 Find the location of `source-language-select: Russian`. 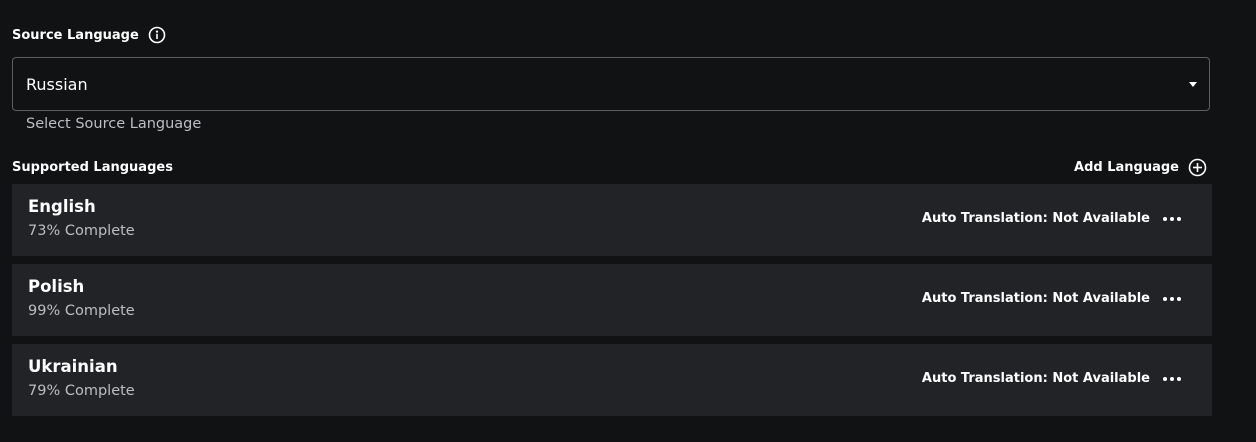

source-language-select: Russian is located at coordinates (611, 84).